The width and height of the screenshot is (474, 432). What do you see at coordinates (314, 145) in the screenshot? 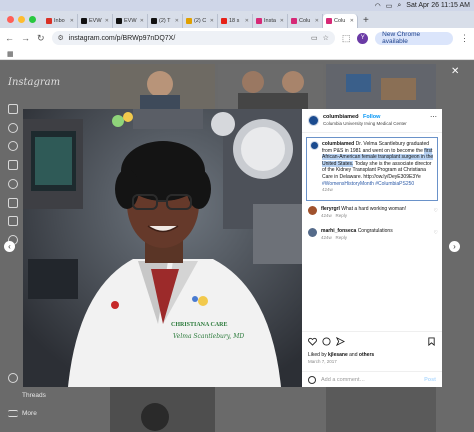
I see `caption-avatar` at bounding box center [314, 145].